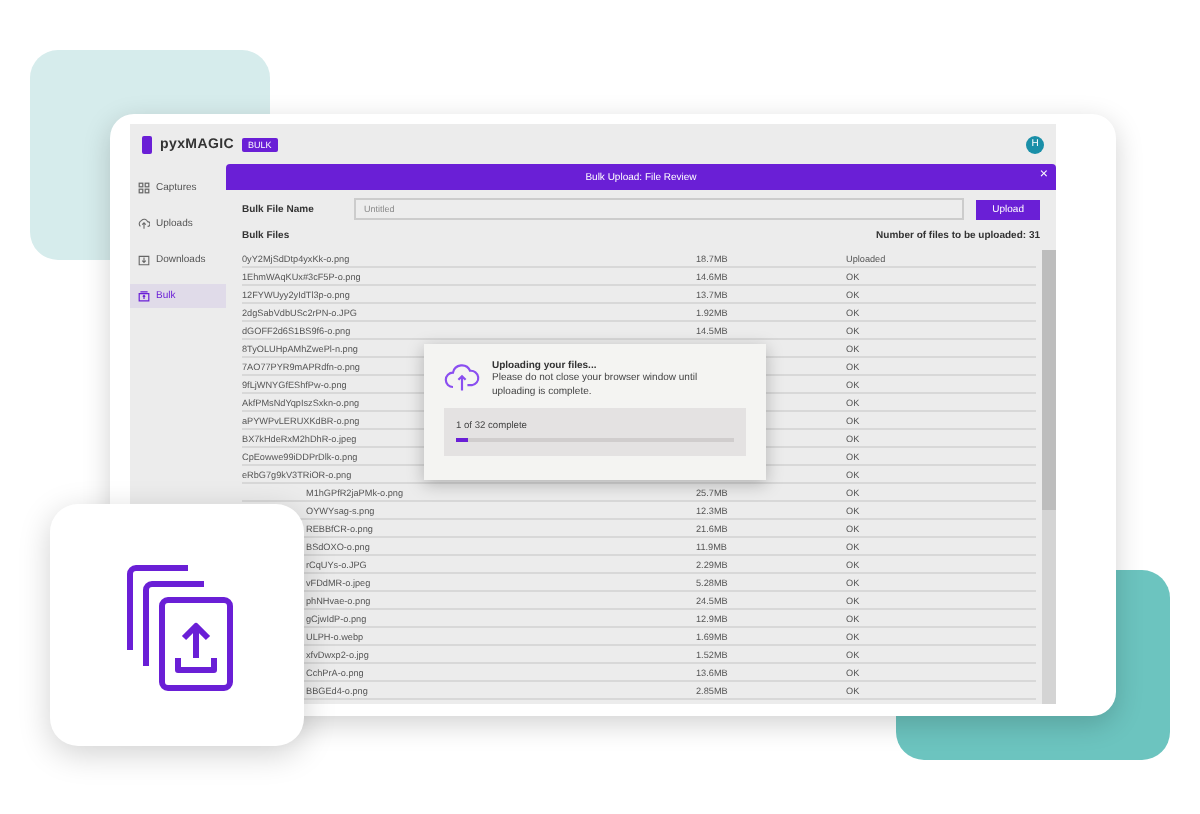 The height and width of the screenshot is (814, 1200). I want to click on cloud-upload-icon, so click(462, 378).